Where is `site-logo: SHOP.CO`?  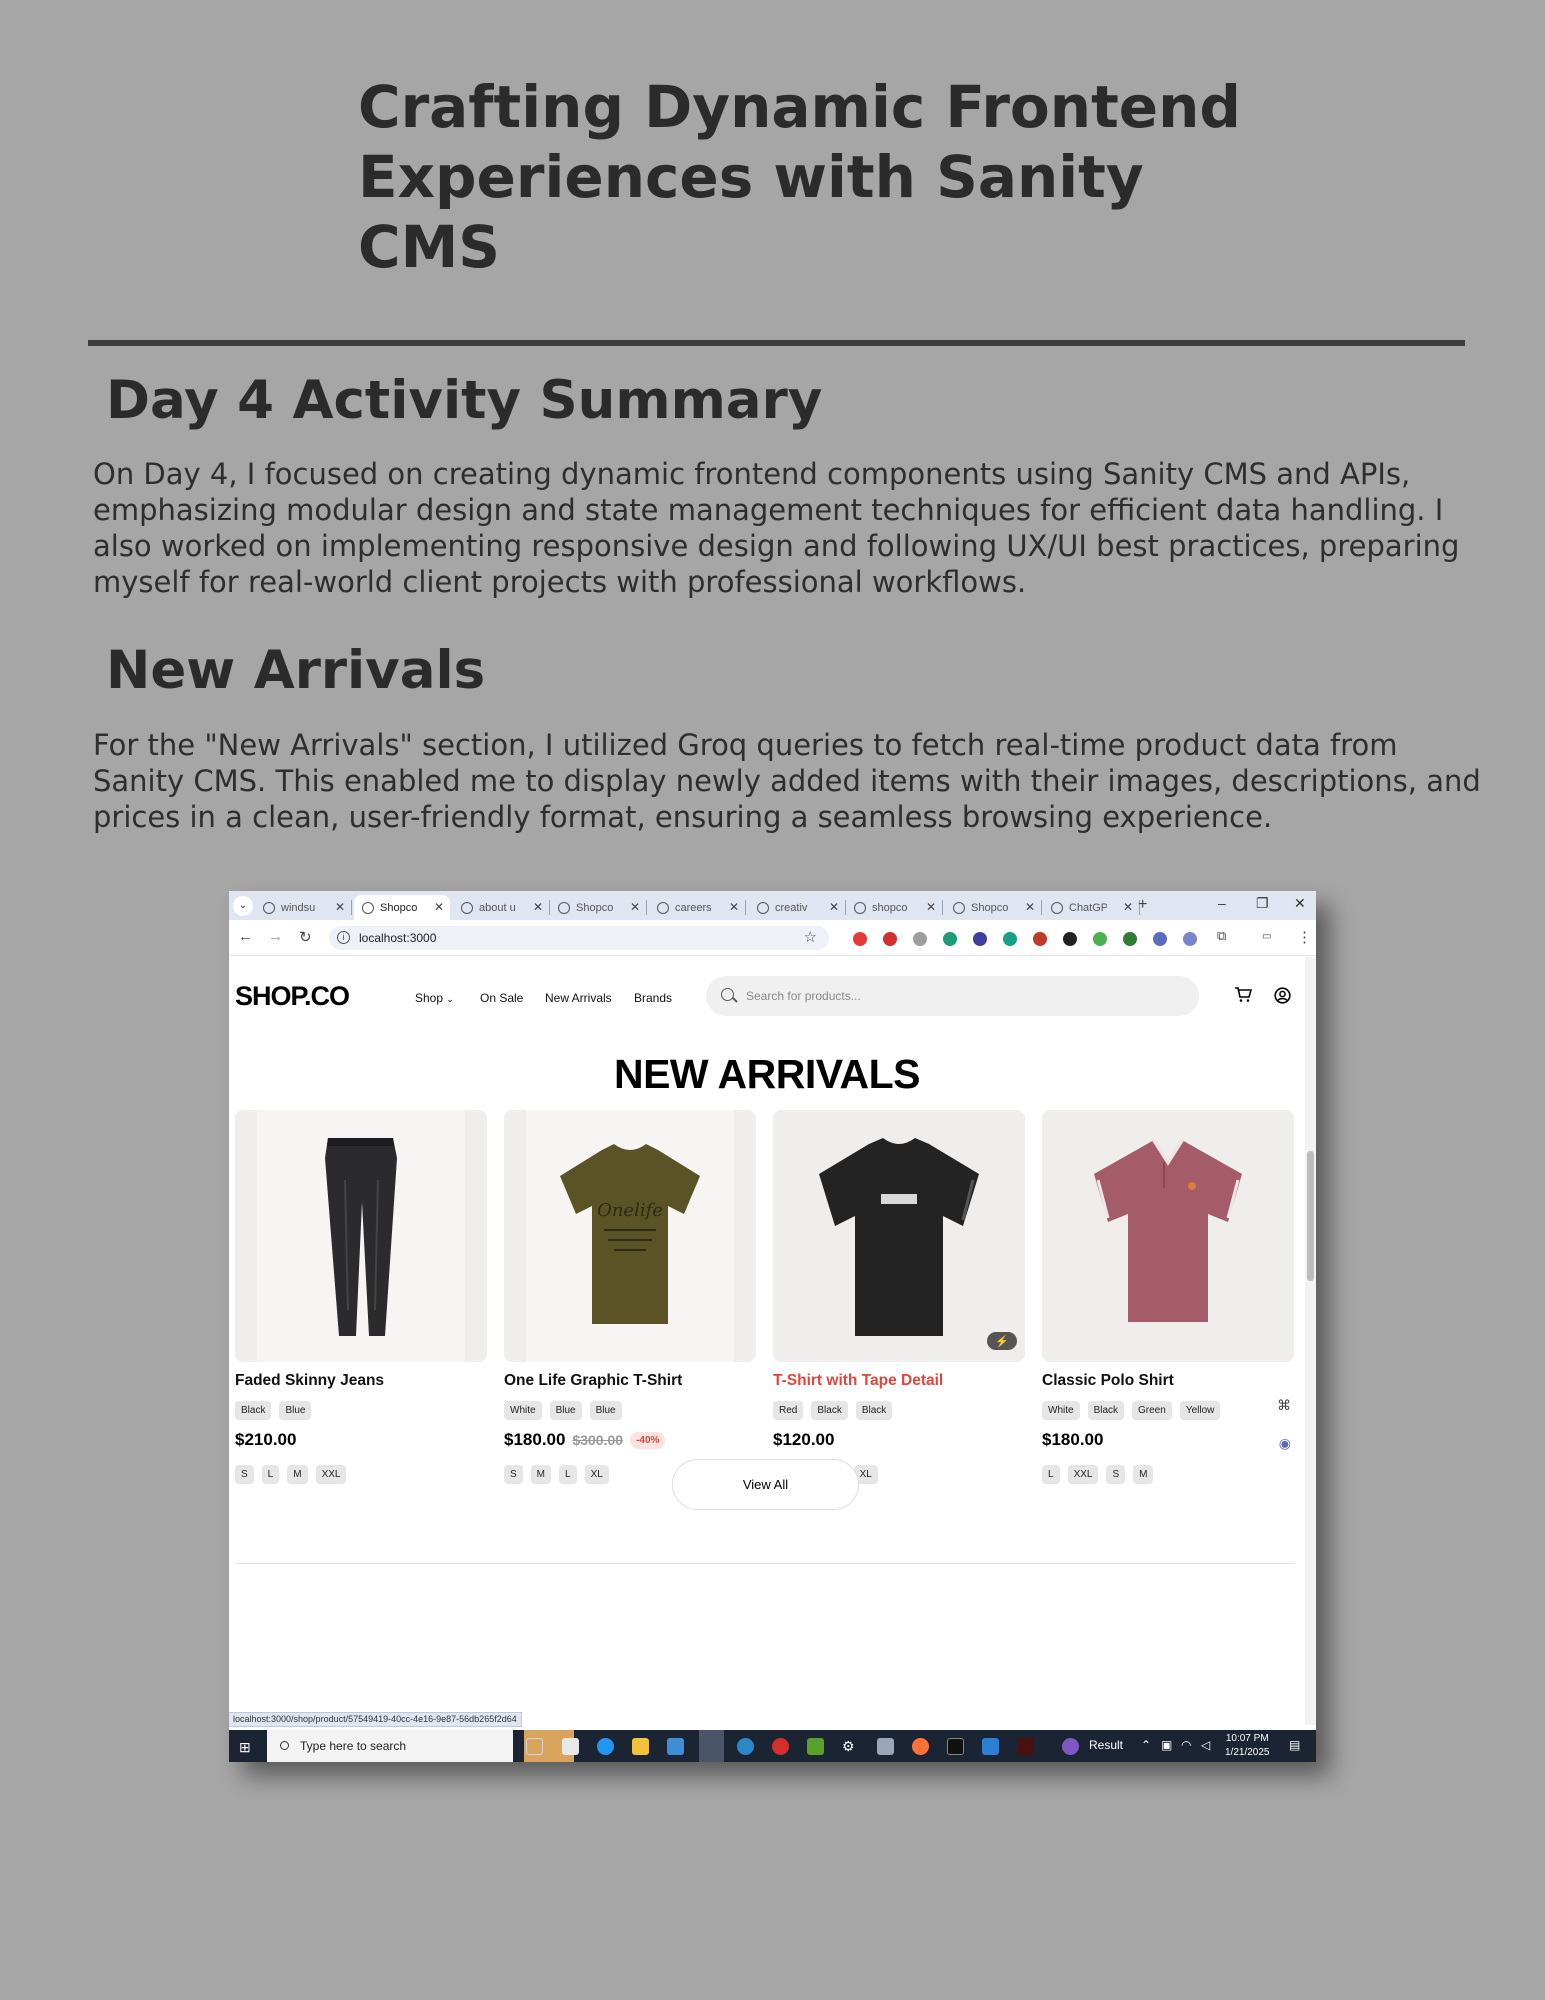
site-logo: SHOP.CO is located at coordinates (292, 996).